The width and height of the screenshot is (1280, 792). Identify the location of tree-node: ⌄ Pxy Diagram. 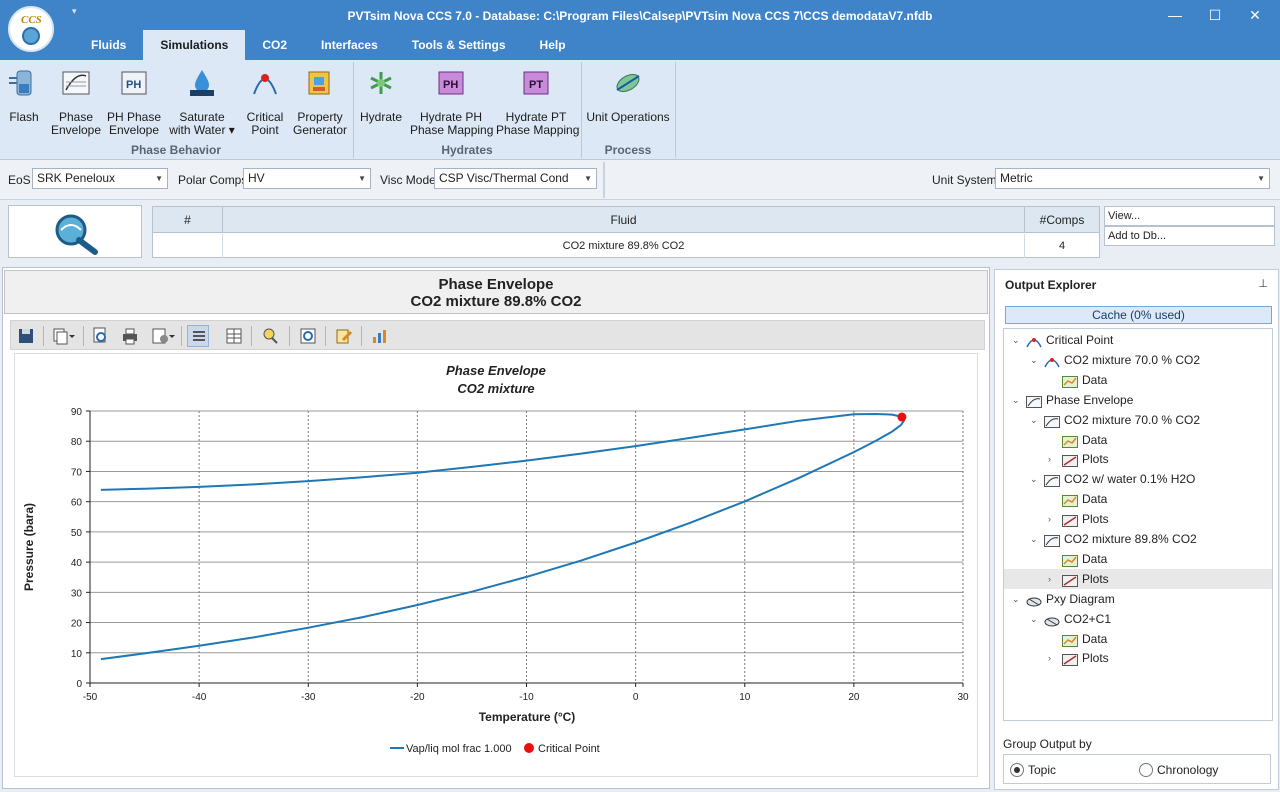
(1138, 599).